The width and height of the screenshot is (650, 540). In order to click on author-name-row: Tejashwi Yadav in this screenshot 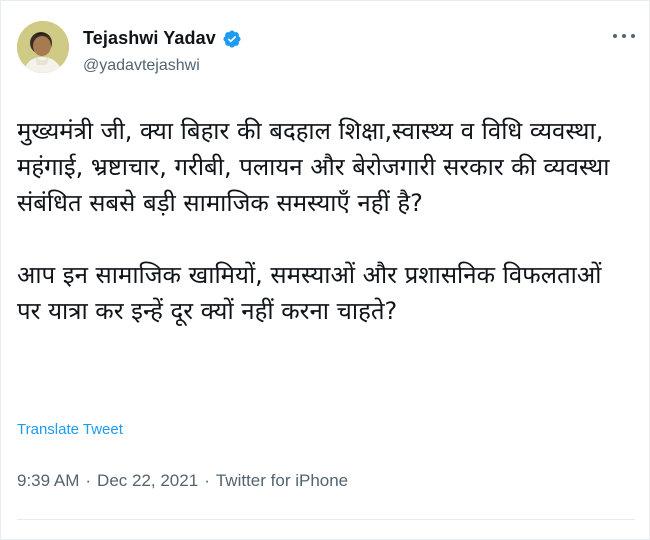, I will do `click(162, 38)`.